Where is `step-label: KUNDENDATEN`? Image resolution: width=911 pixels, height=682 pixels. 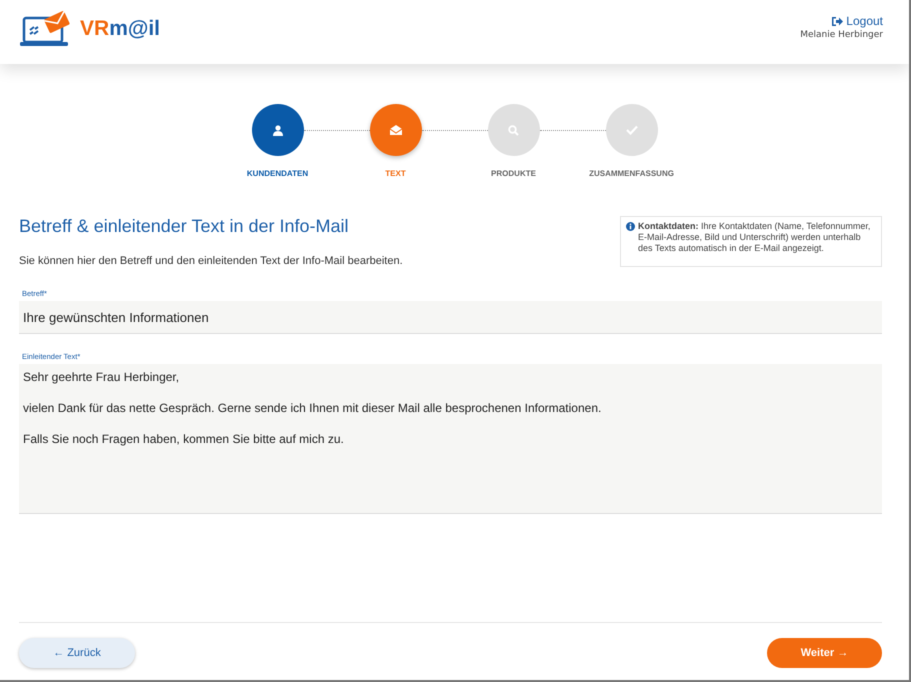 step-label: KUNDENDATEN is located at coordinates (277, 173).